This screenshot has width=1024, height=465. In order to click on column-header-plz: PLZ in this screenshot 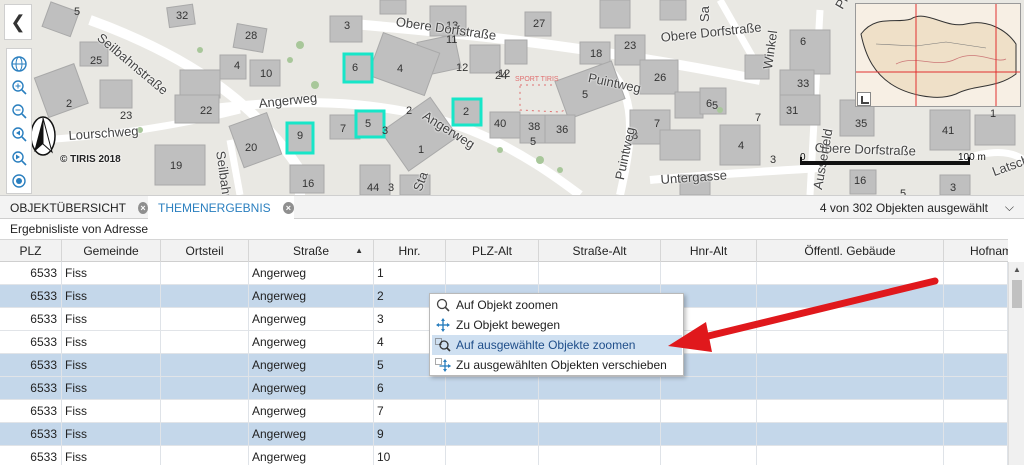, I will do `click(31, 251)`.